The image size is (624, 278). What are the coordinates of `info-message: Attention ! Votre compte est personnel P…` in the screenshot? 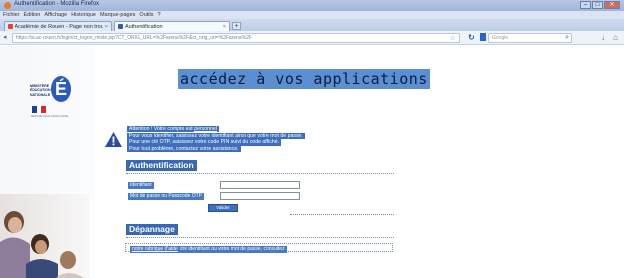 It's located at (222, 139).